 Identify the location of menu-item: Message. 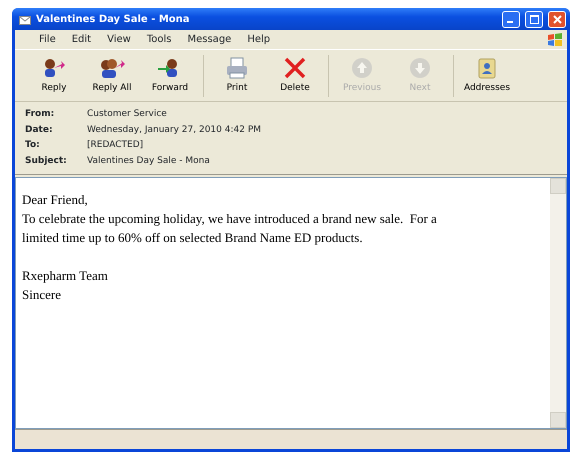
(209, 39).